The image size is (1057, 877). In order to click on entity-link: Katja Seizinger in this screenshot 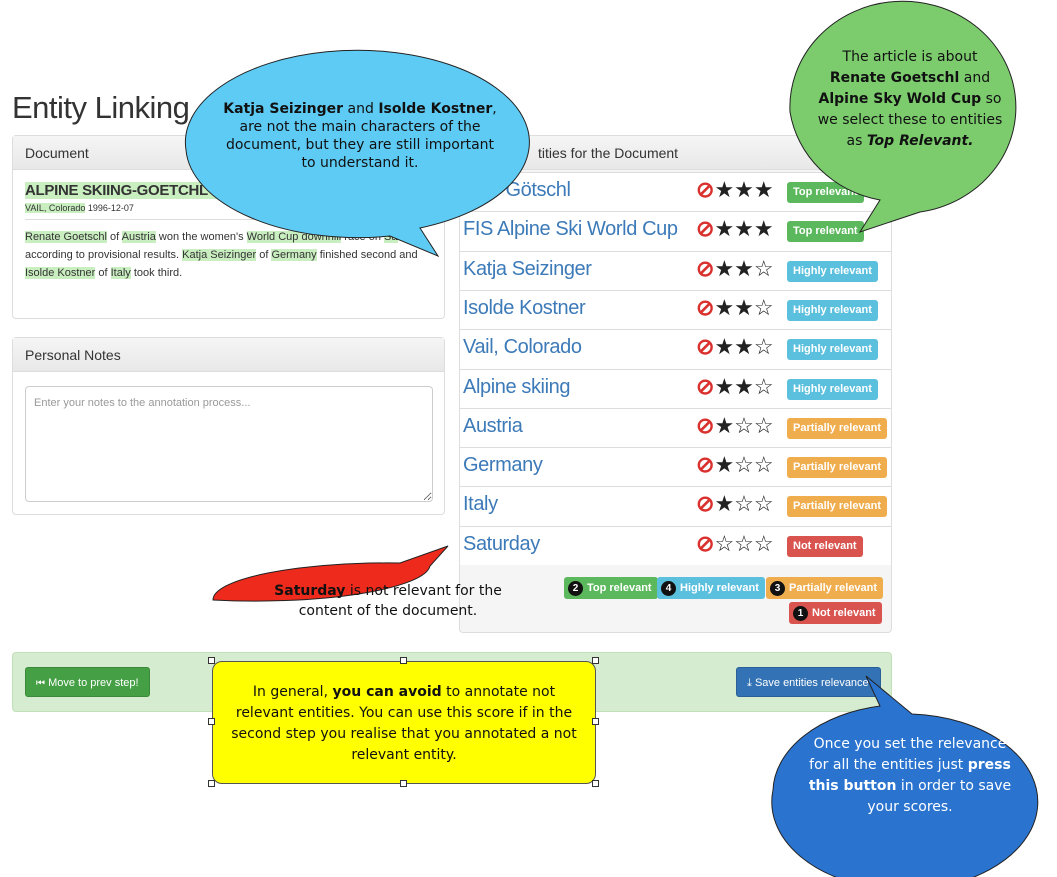, I will do `click(527, 269)`.